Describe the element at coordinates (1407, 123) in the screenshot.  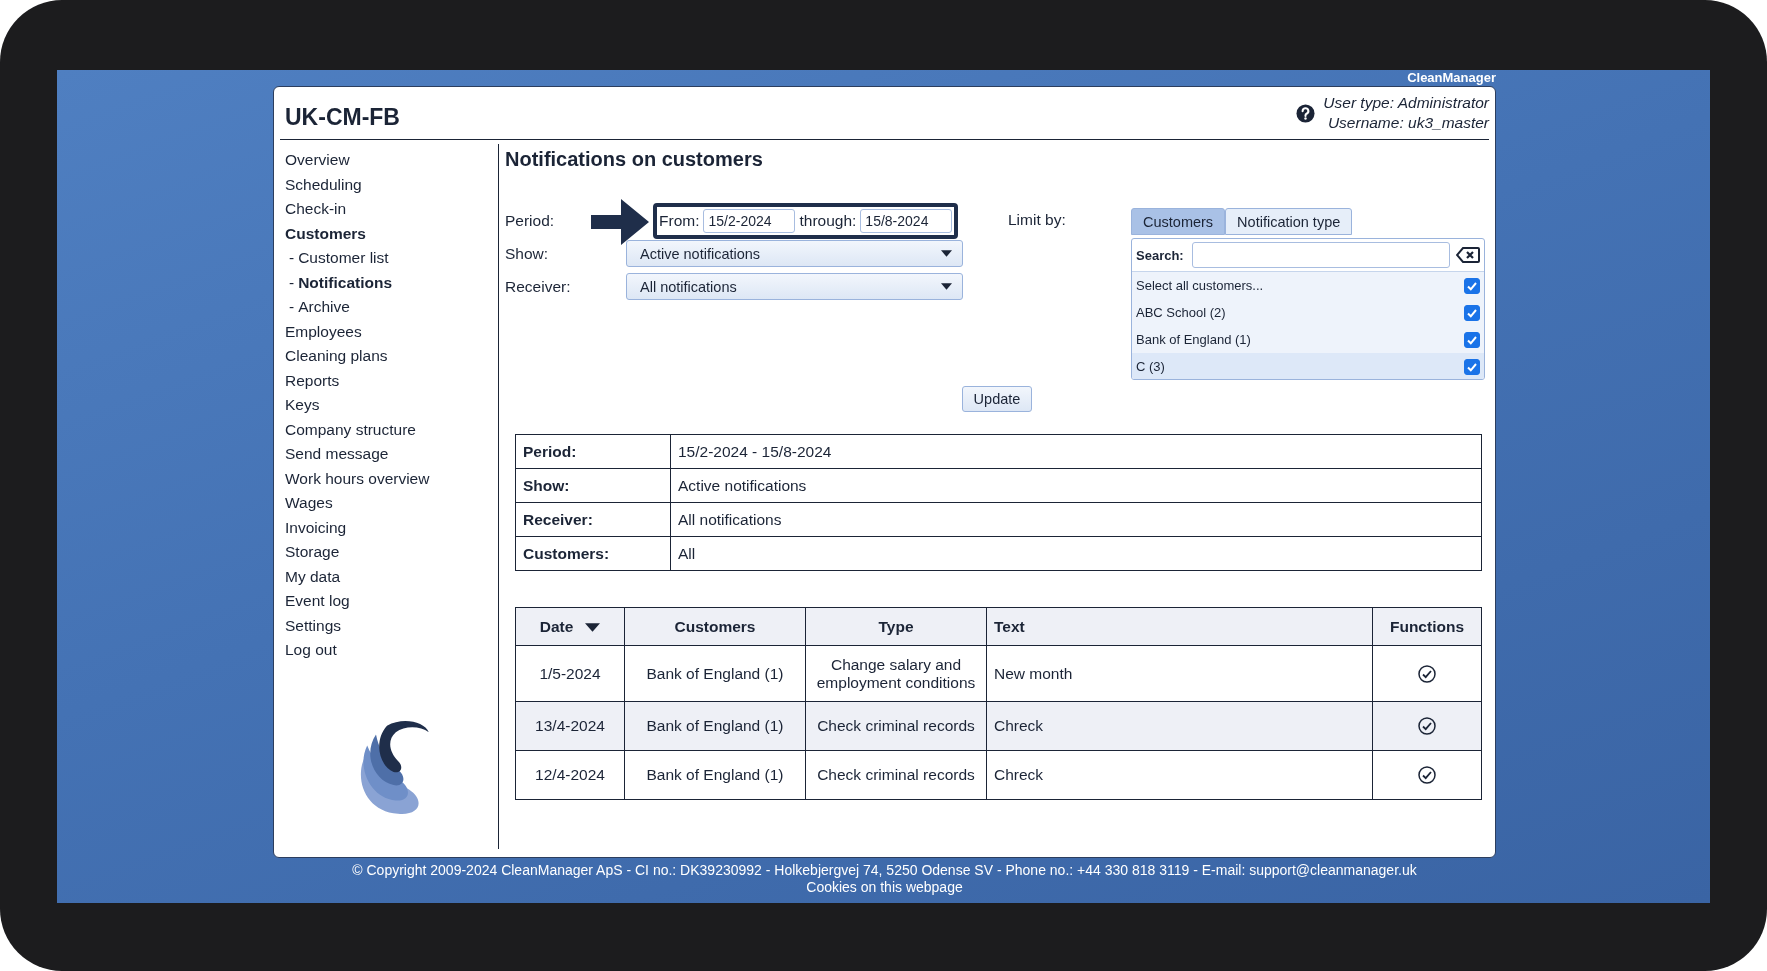
I see `username: Username: uk3_master` at that location.